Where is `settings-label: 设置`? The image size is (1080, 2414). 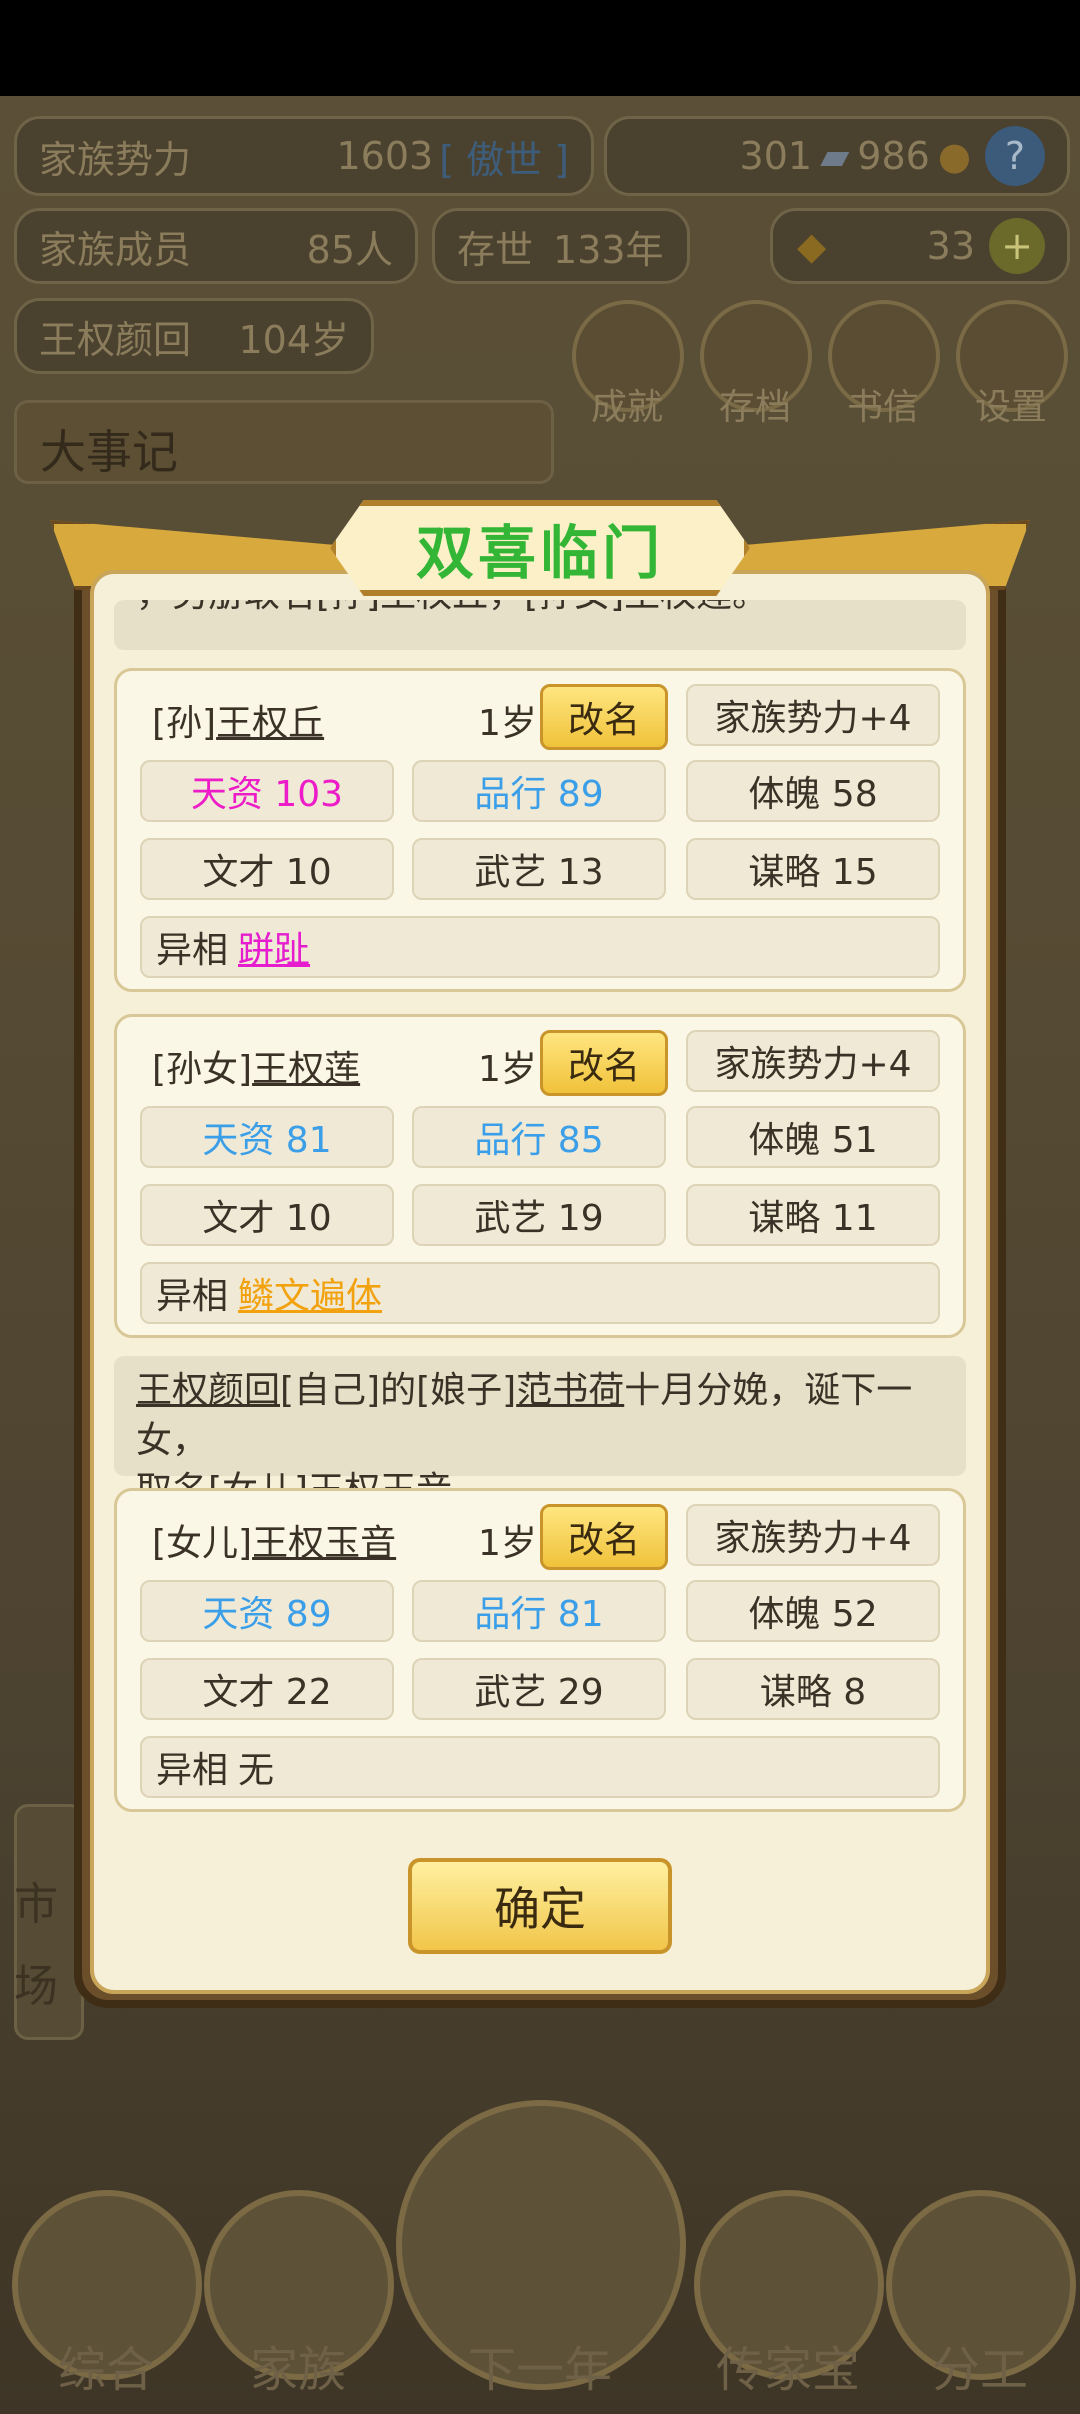 settings-label: 设置 is located at coordinates (1010, 407).